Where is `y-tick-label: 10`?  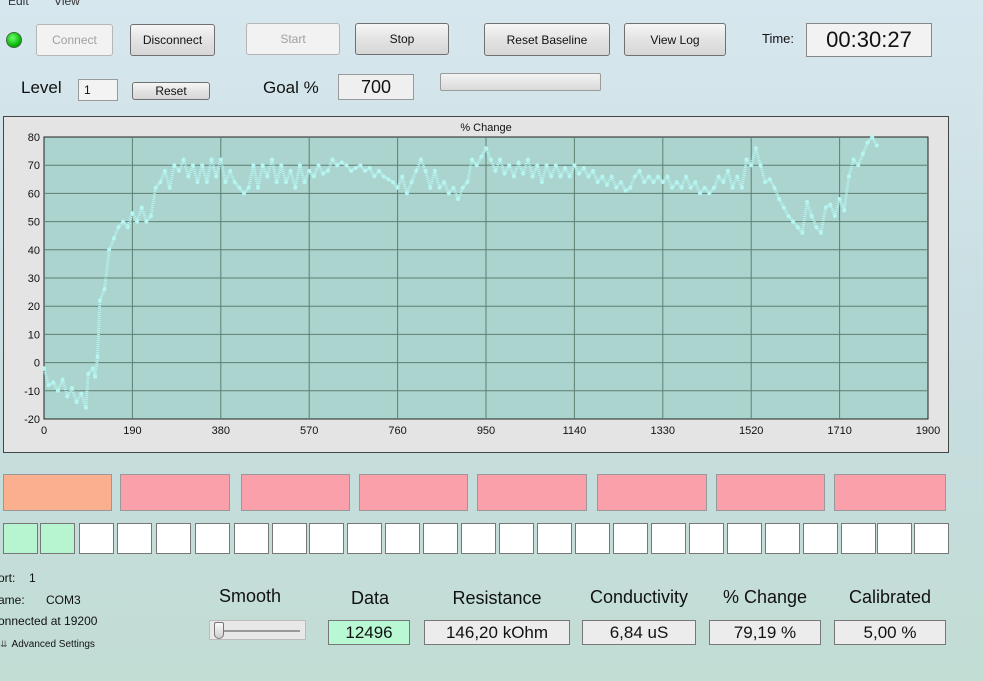
y-tick-label: 10 is located at coordinates (34, 335).